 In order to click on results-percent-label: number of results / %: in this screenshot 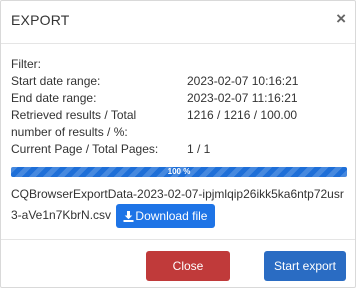, I will do `click(69, 132)`.